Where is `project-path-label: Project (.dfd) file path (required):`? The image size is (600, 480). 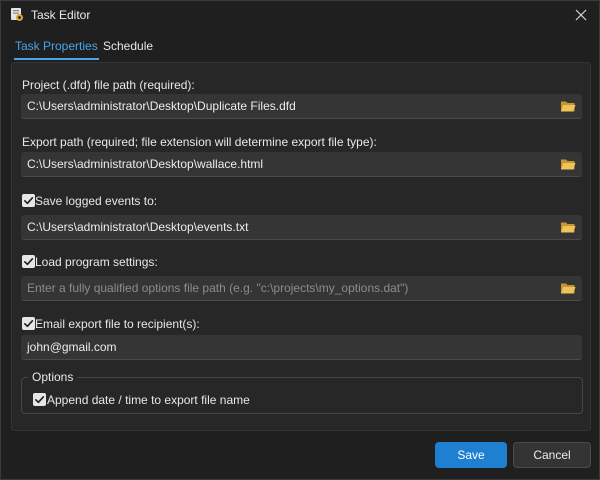 project-path-label: Project (.dfd) file path (required): is located at coordinates (108, 85).